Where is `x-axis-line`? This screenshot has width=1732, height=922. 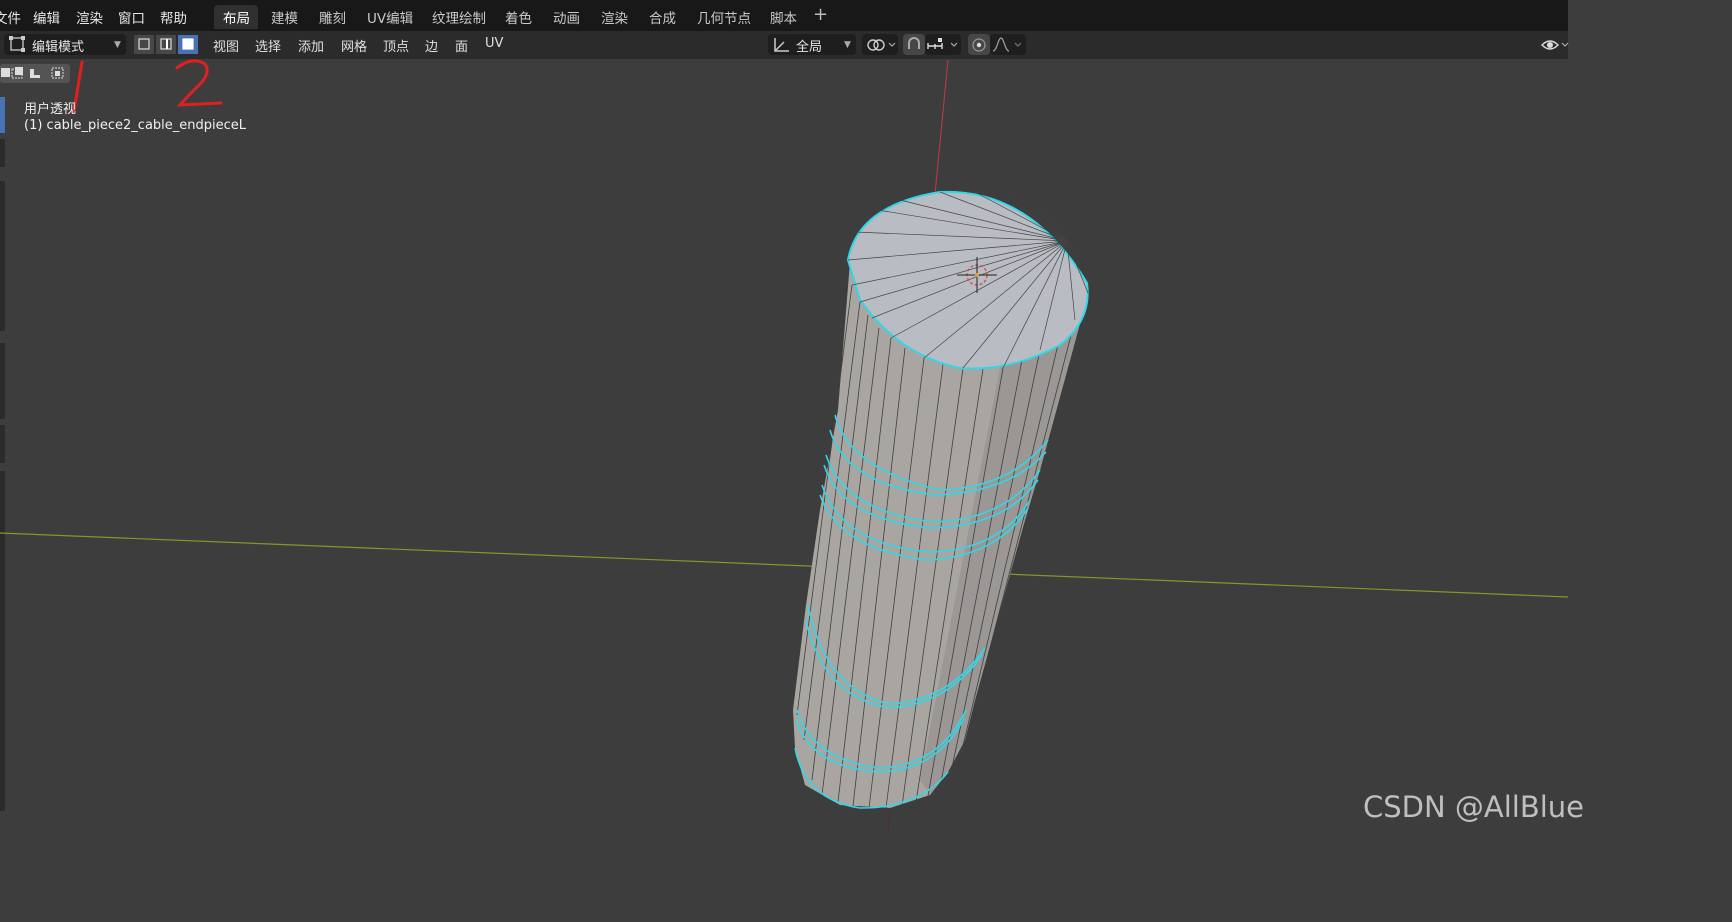 x-axis-line is located at coordinates (784, 565).